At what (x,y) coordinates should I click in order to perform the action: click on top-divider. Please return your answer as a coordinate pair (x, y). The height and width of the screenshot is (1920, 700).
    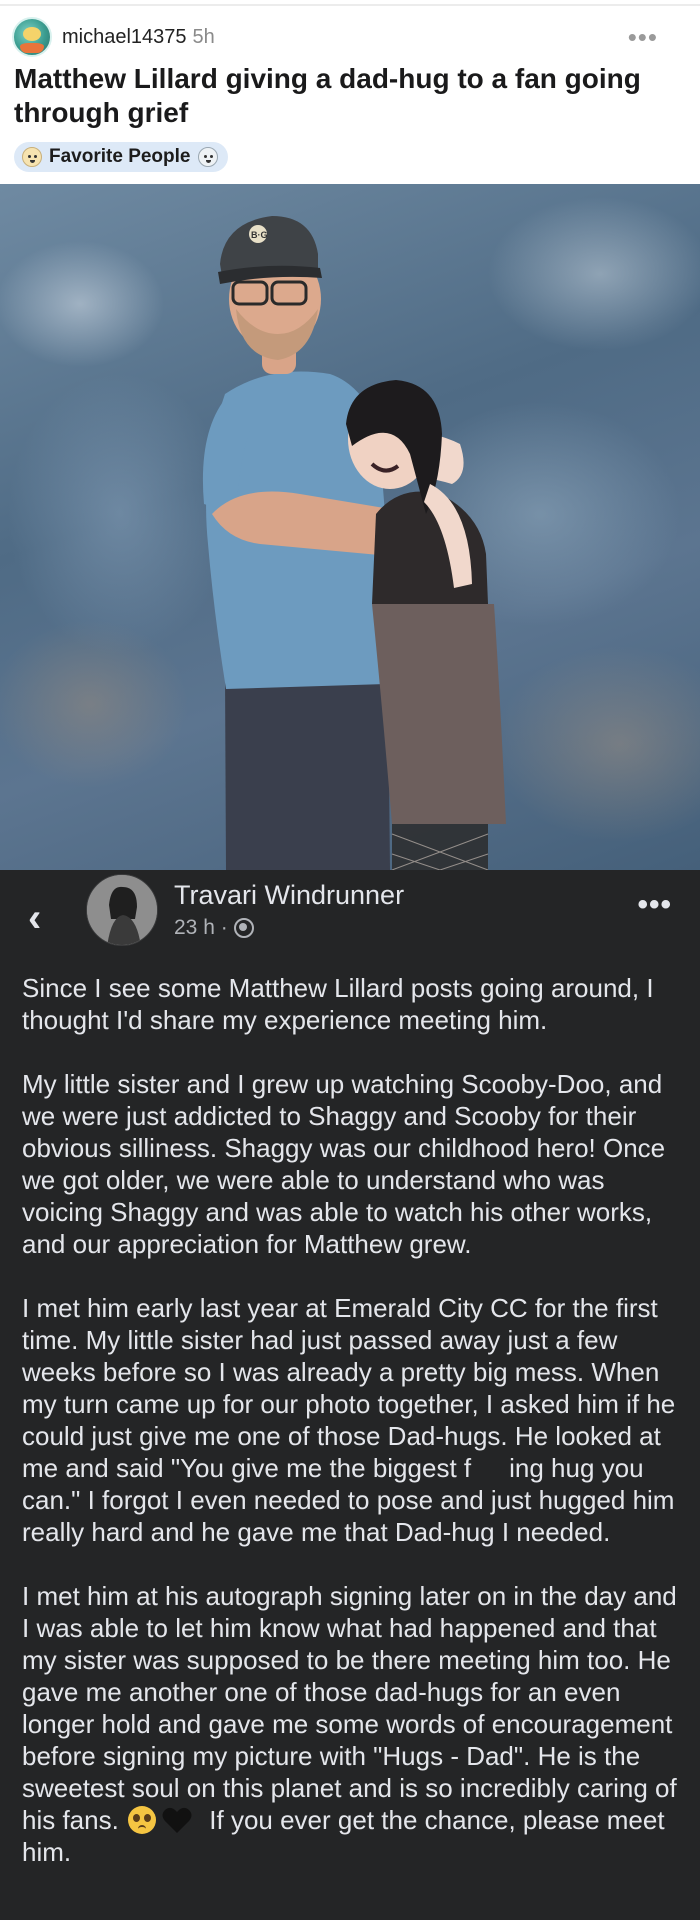
    Looking at the image, I should click on (350, 5).